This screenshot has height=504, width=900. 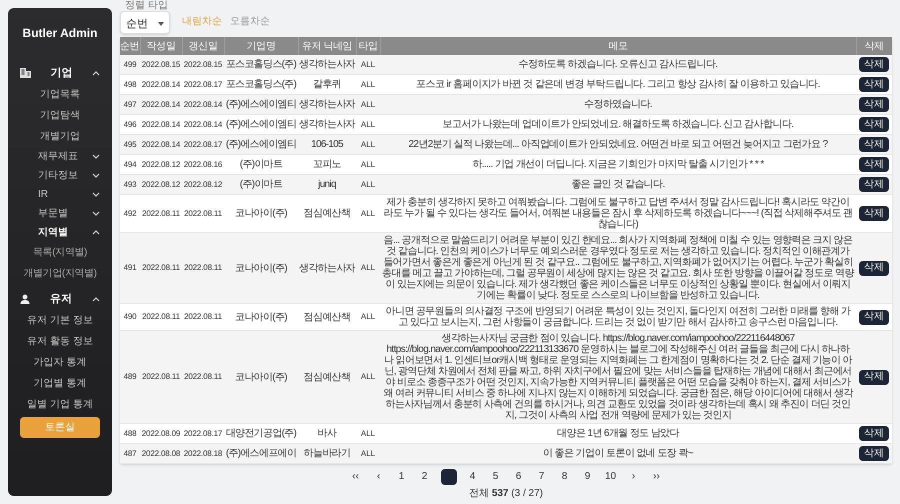 I want to click on table-cell: 2022.08.18, so click(x=203, y=454).